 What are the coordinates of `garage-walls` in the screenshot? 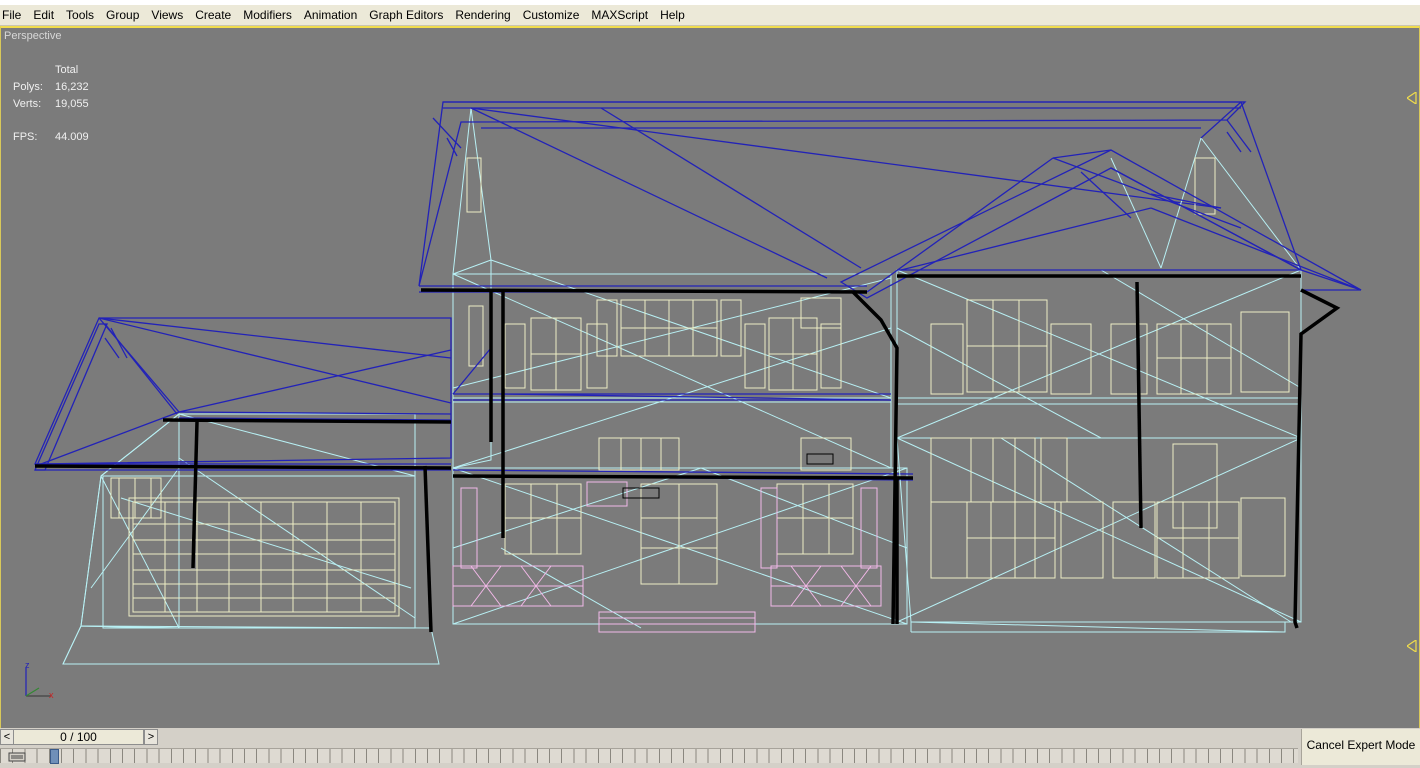 It's located at (251, 538).